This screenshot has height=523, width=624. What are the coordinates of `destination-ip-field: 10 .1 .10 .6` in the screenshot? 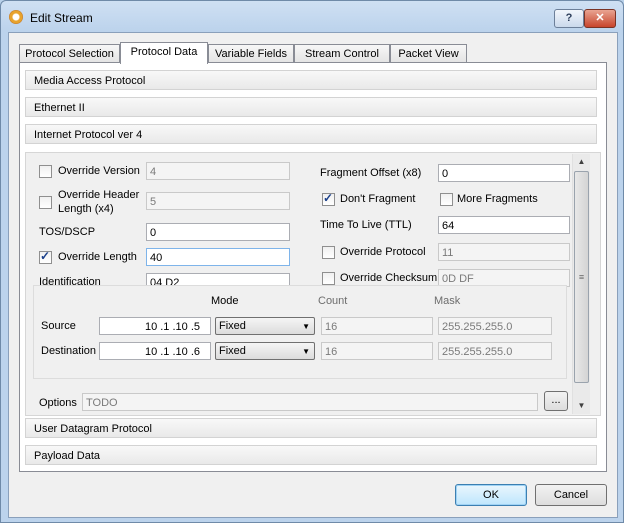 It's located at (155, 351).